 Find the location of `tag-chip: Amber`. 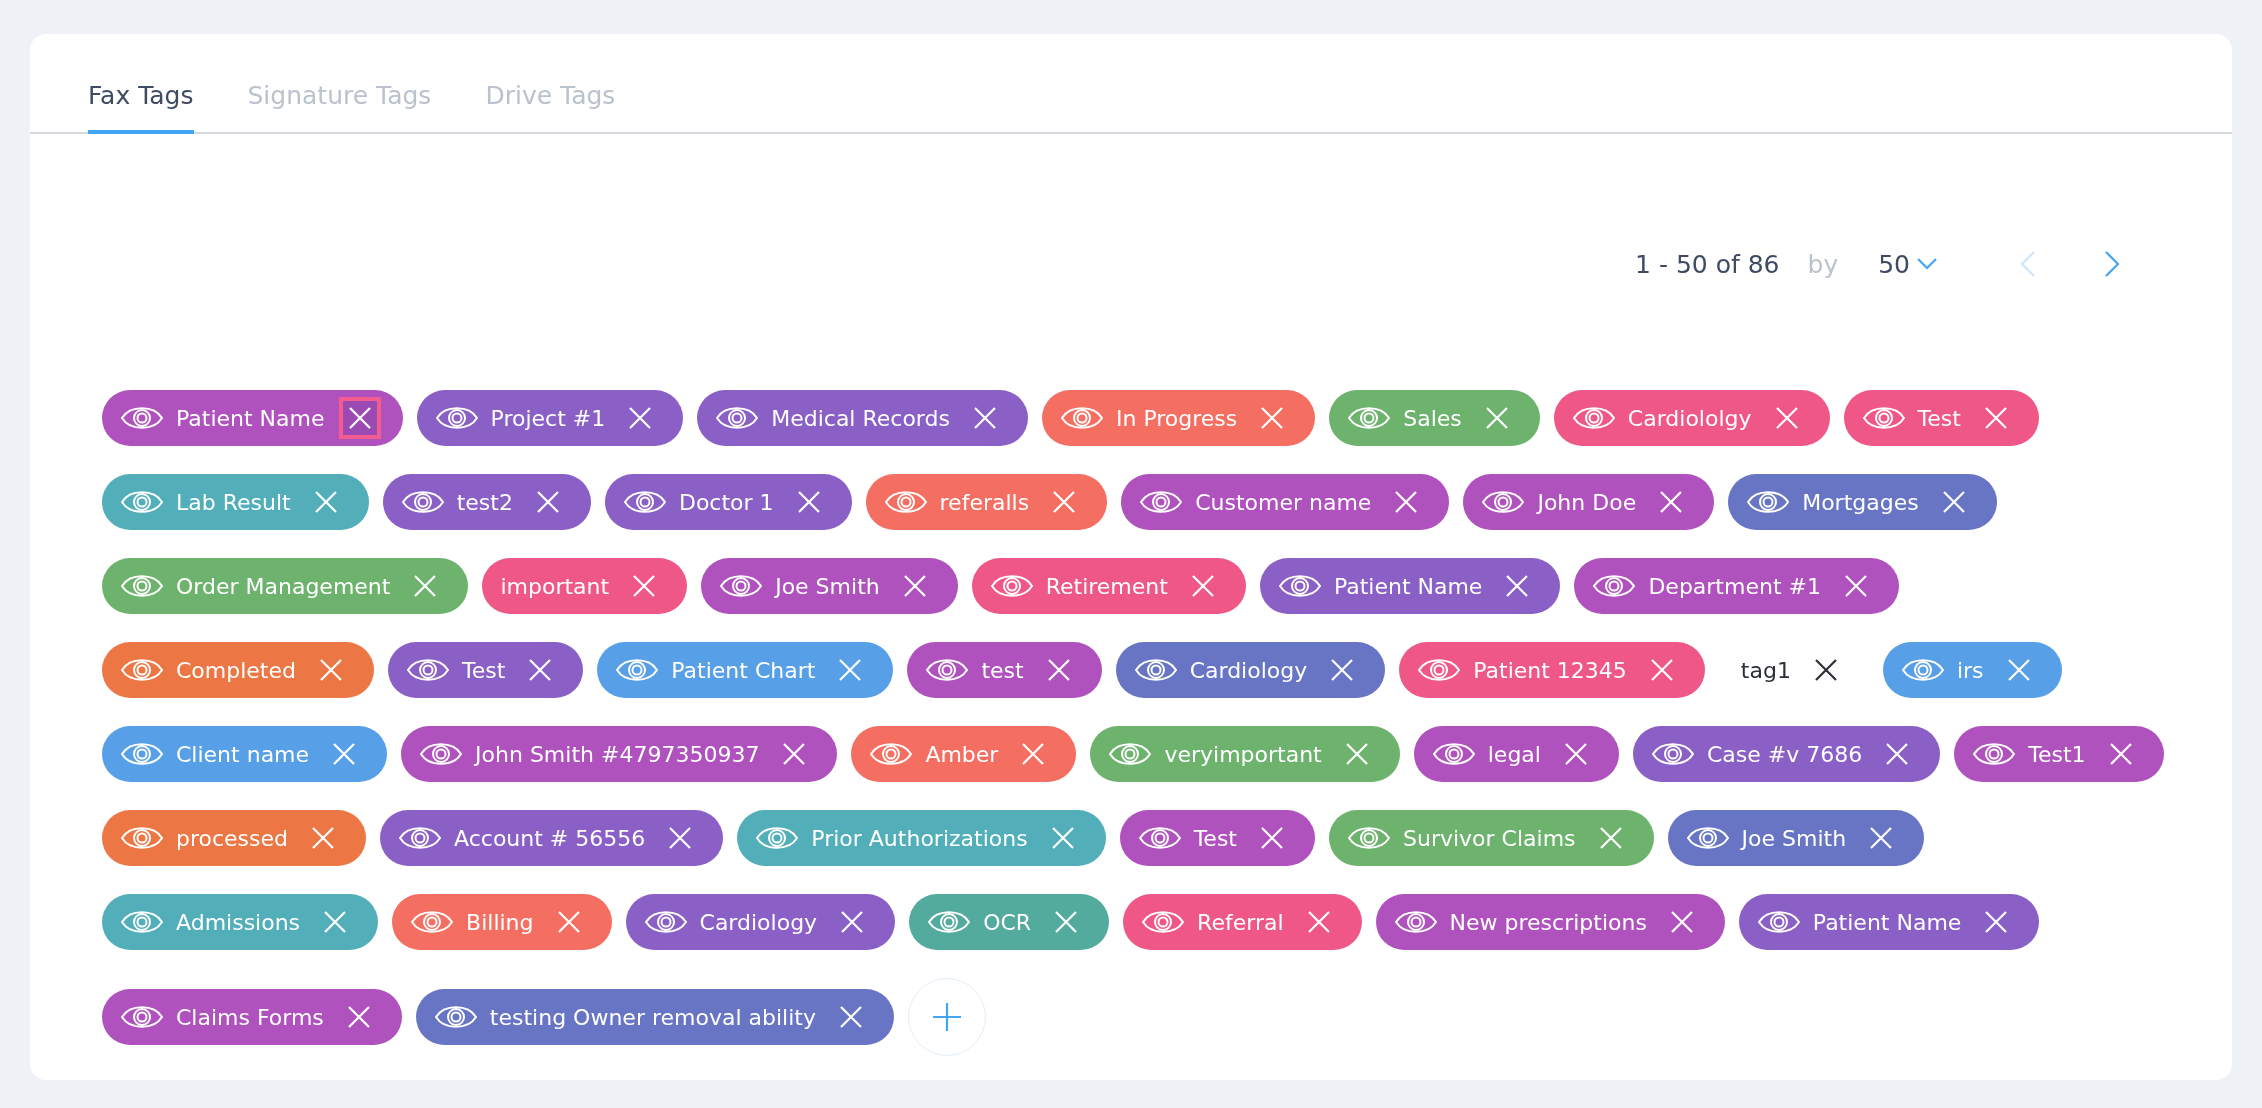

tag-chip: Amber is located at coordinates (964, 754).